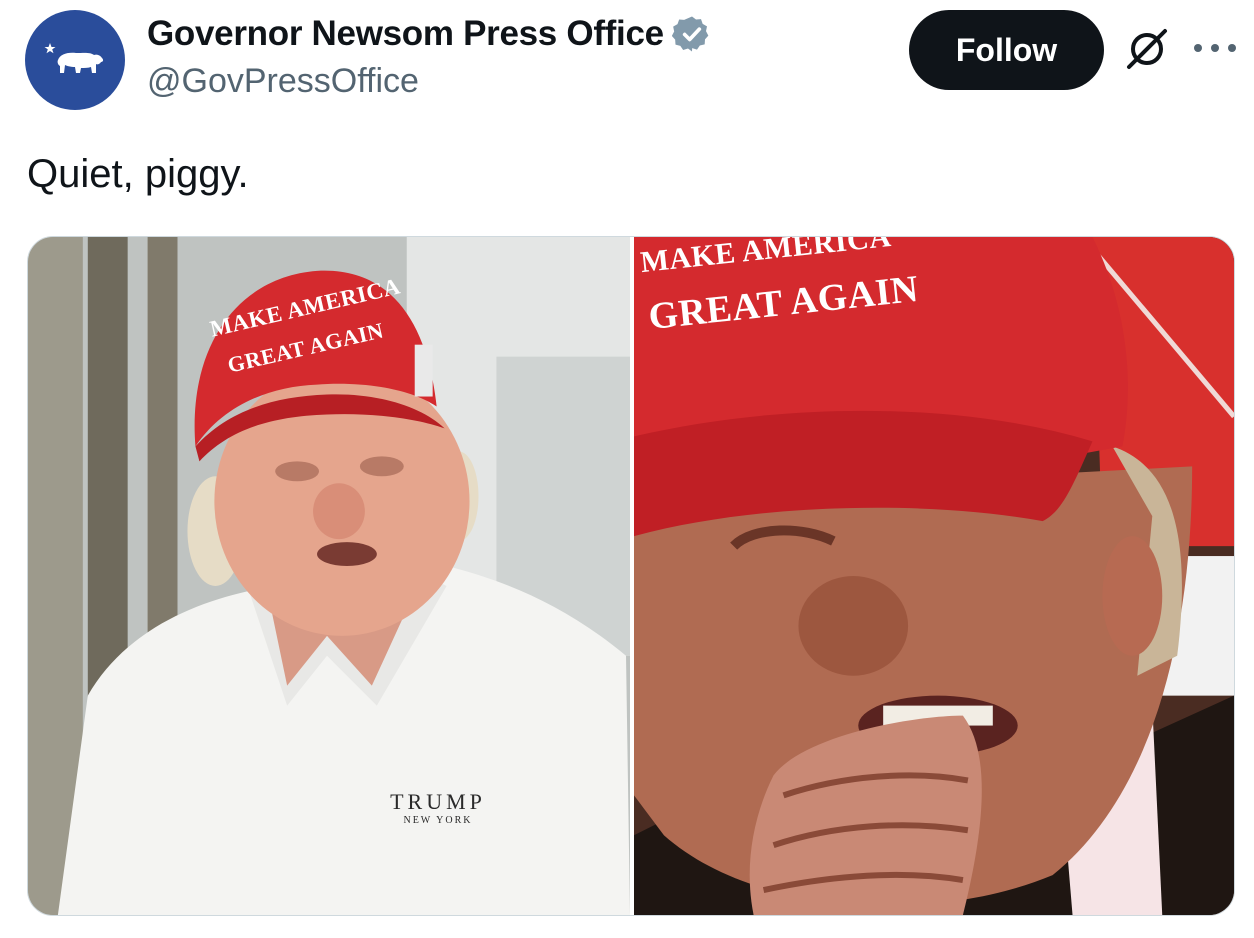  Describe the element at coordinates (1006, 50) in the screenshot. I see `follow-button: Follow` at that location.